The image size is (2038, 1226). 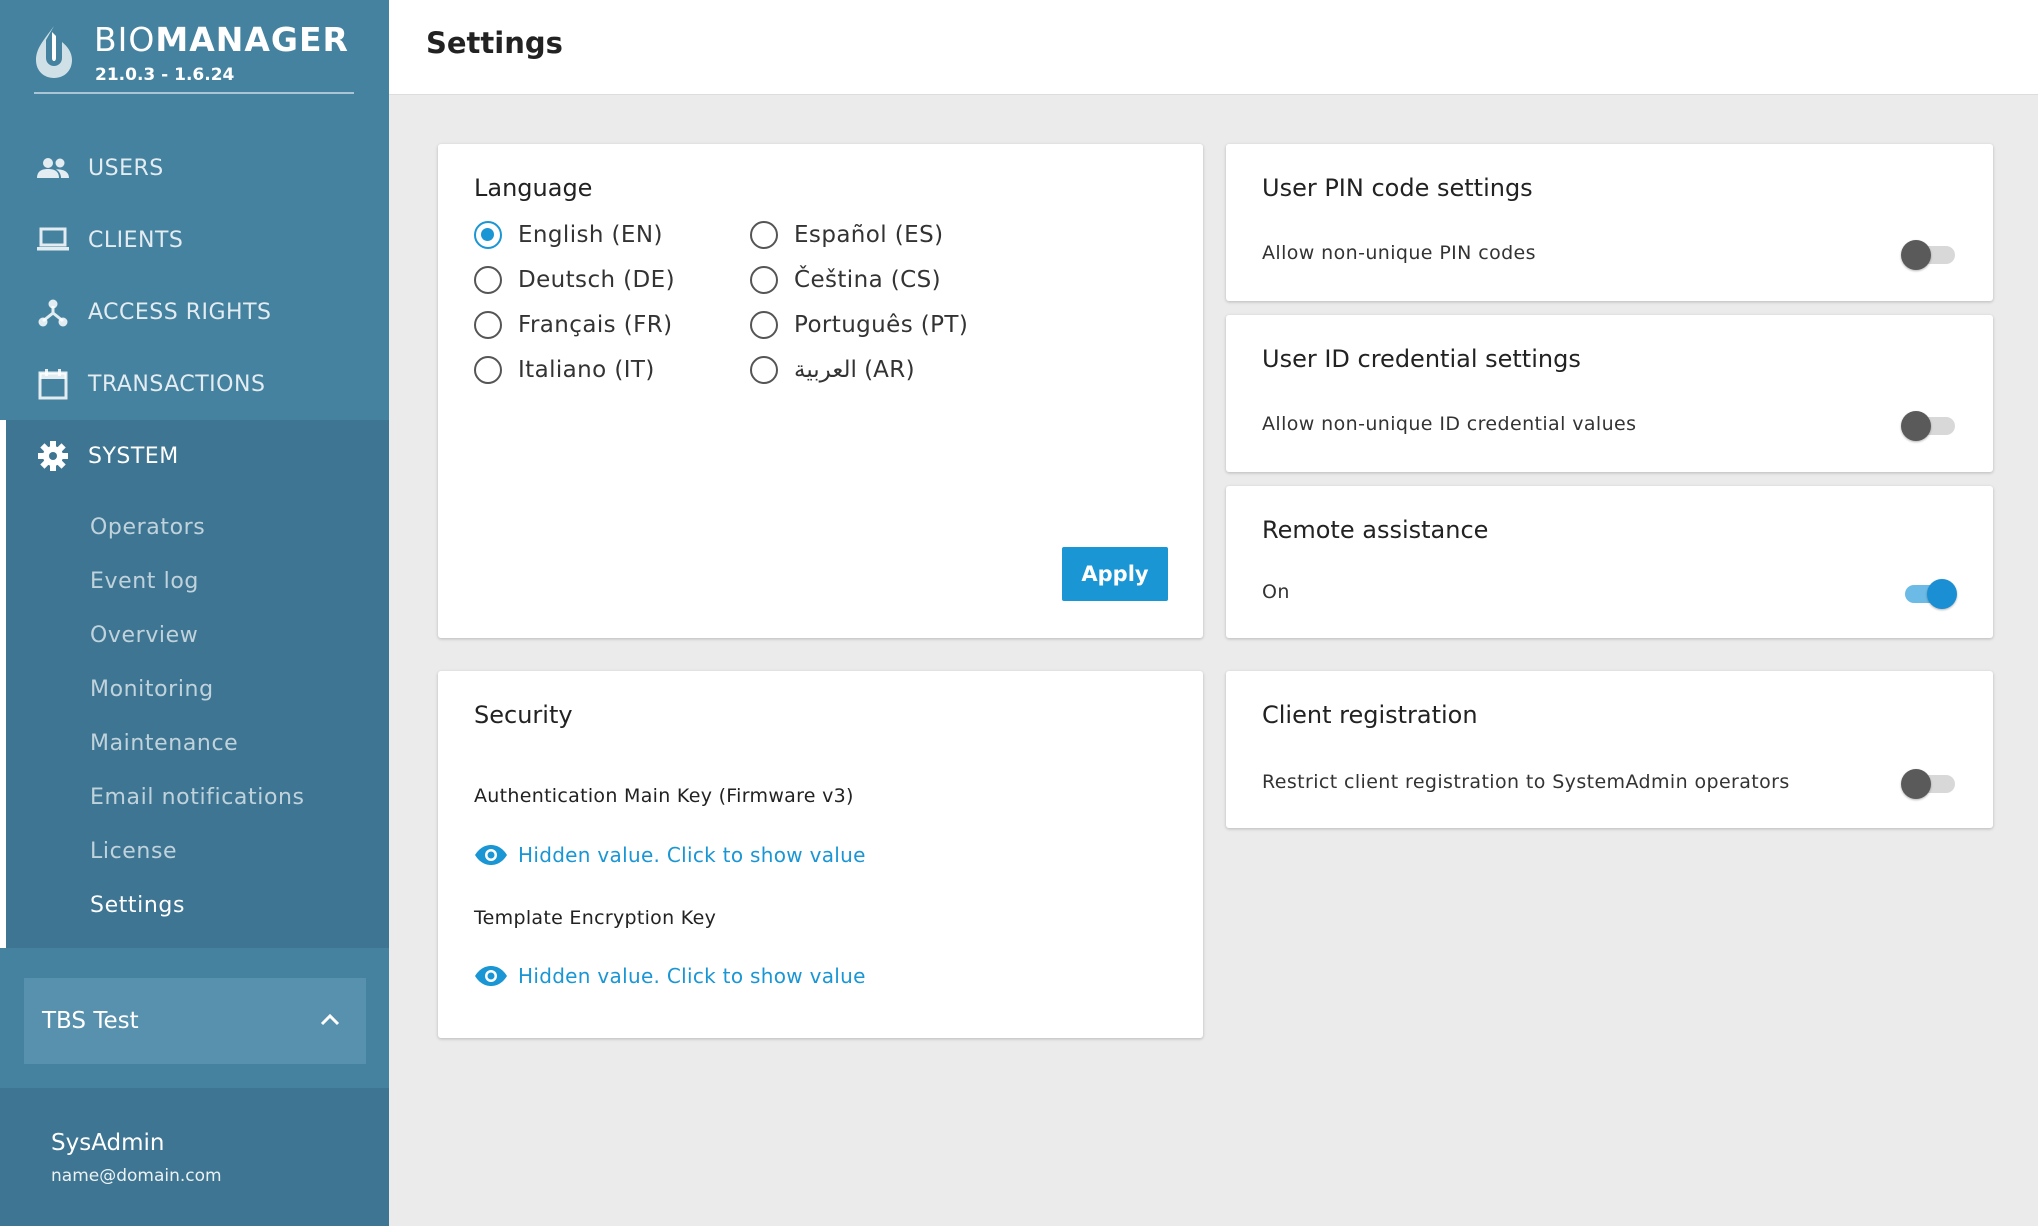 What do you see at coordinates (53, 384) in the screenshot?
I see `calendar-icon` at bounding box center [53, 384].